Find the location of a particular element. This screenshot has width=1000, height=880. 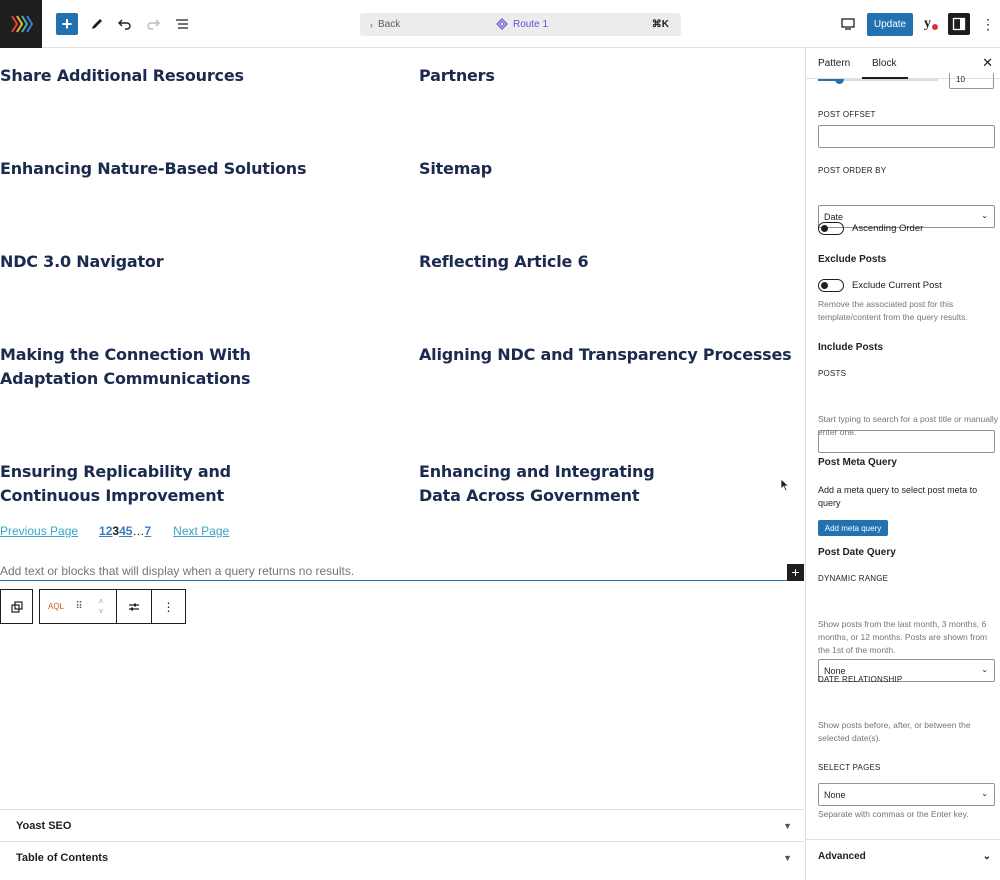

date-relationship-value: None is located at coordinates (835, 794).